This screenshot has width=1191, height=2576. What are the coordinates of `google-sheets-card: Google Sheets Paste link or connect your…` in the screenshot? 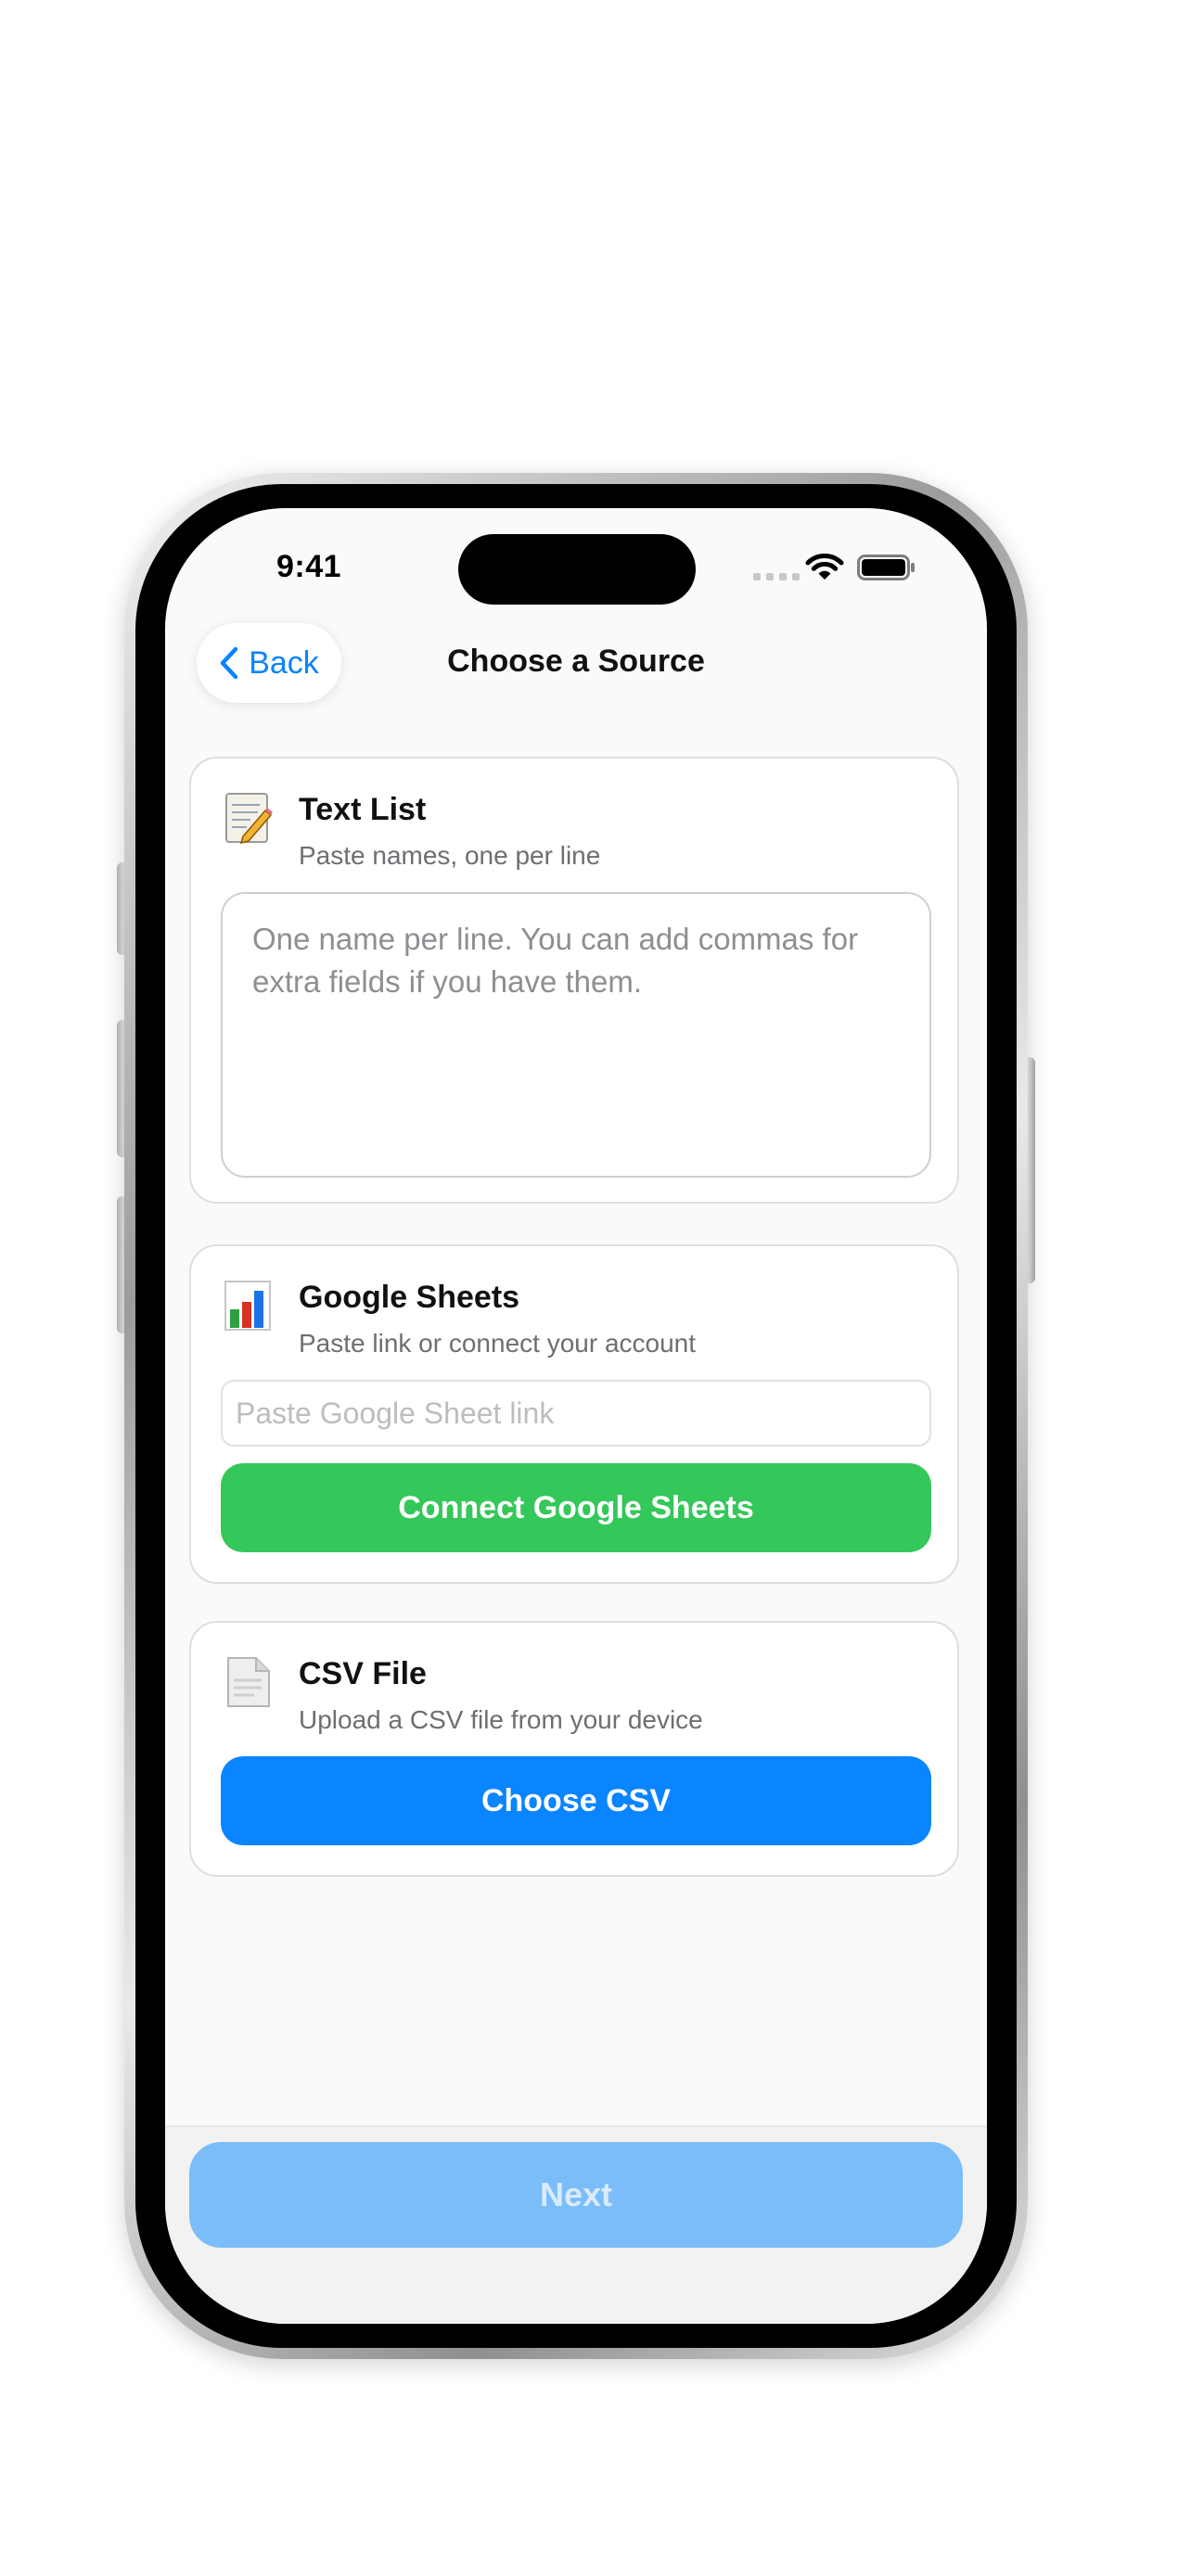 It's located at (574, 1414).